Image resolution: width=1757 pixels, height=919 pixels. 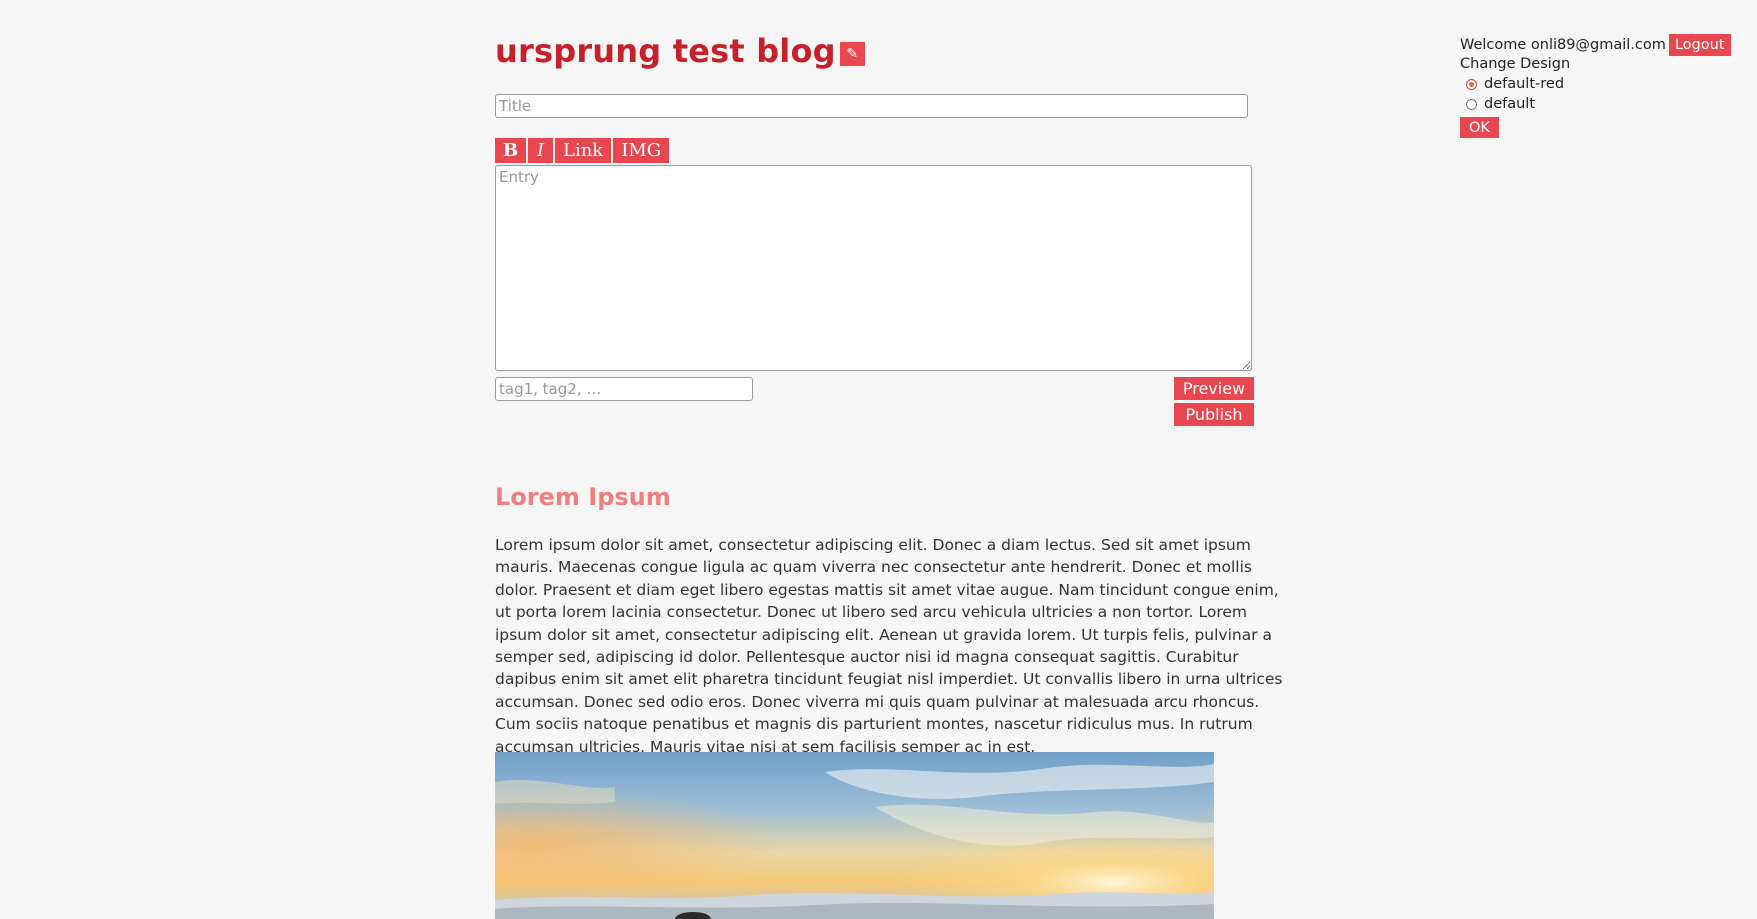 What do you see at coordinates (854, 835) in the screenshot?
I see `post-image` at bounding box center [854, 835].